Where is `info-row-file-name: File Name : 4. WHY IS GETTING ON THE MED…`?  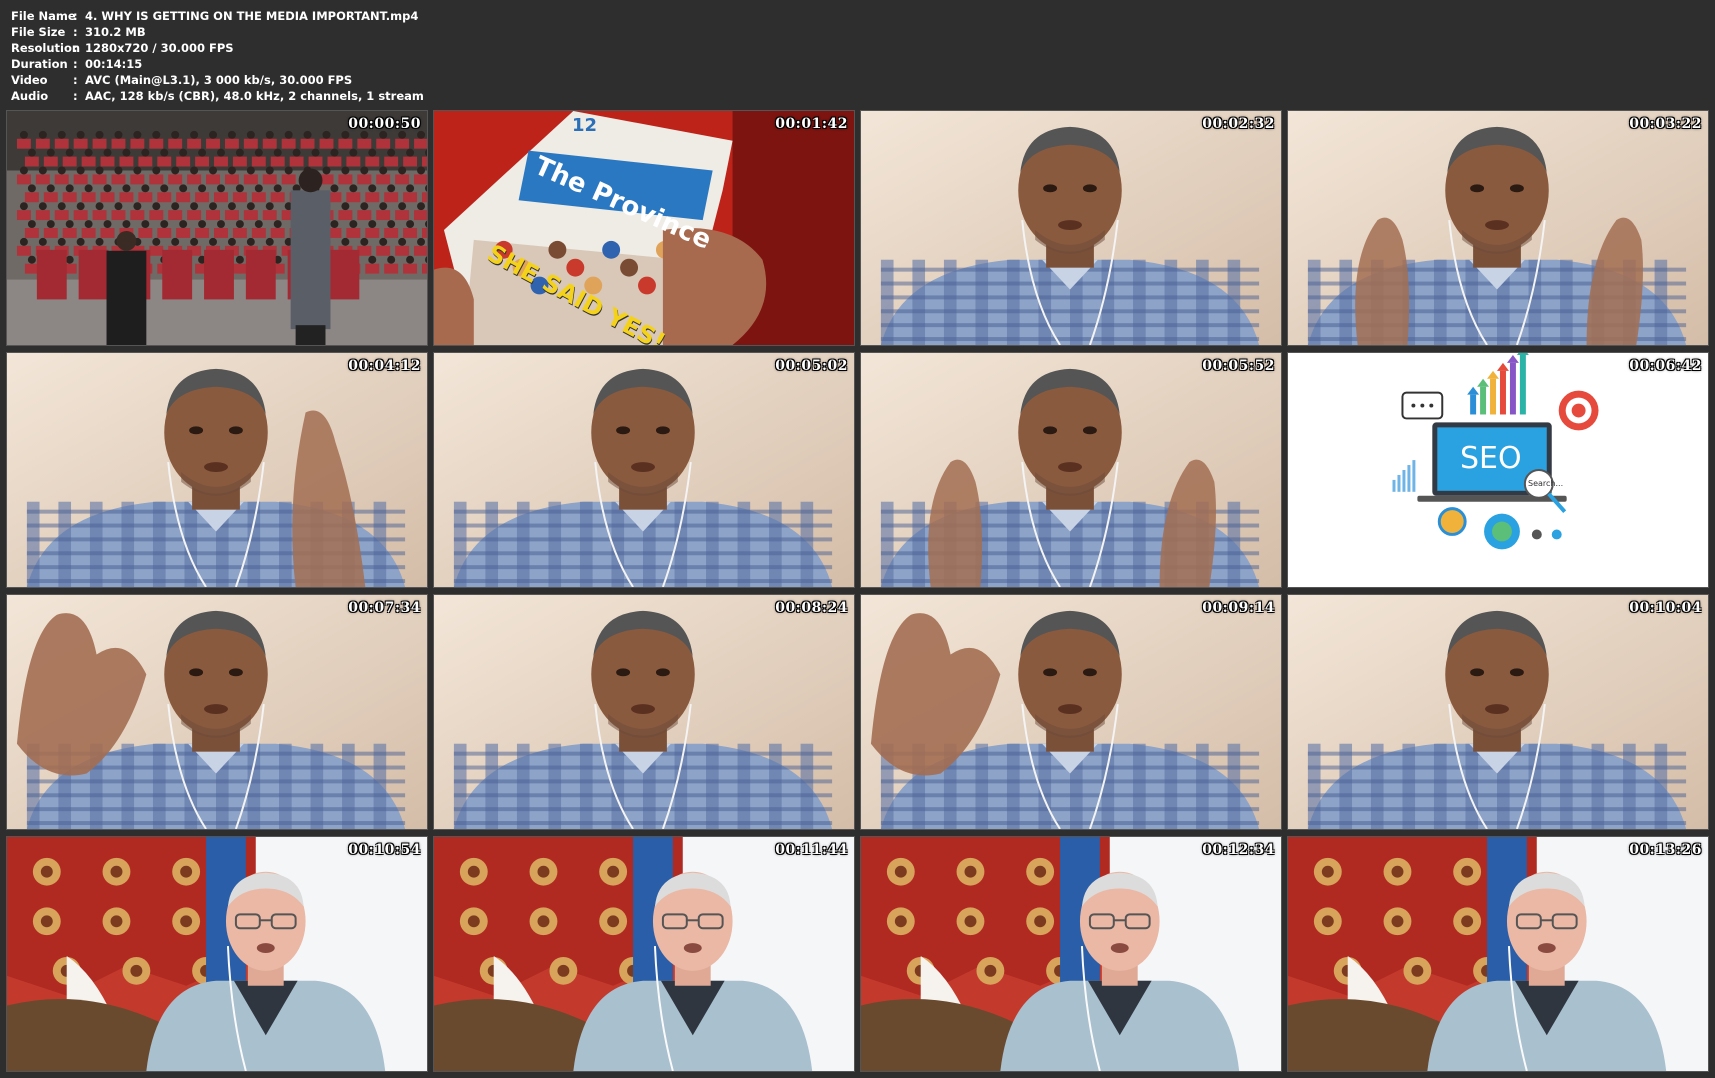 info-row-file-name: File Name : 4. WHY IS GETTING ON THE MED… is located at coordinates (217, 16).